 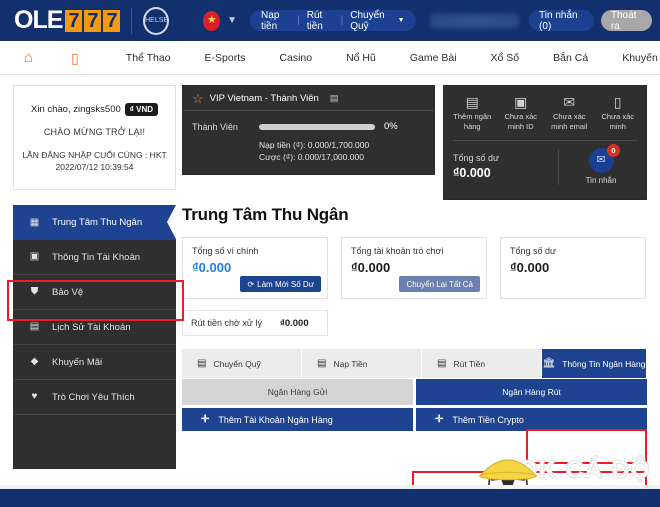 I want to click on verify-label: Chưa xác minh email, so click(x=569, y=122).